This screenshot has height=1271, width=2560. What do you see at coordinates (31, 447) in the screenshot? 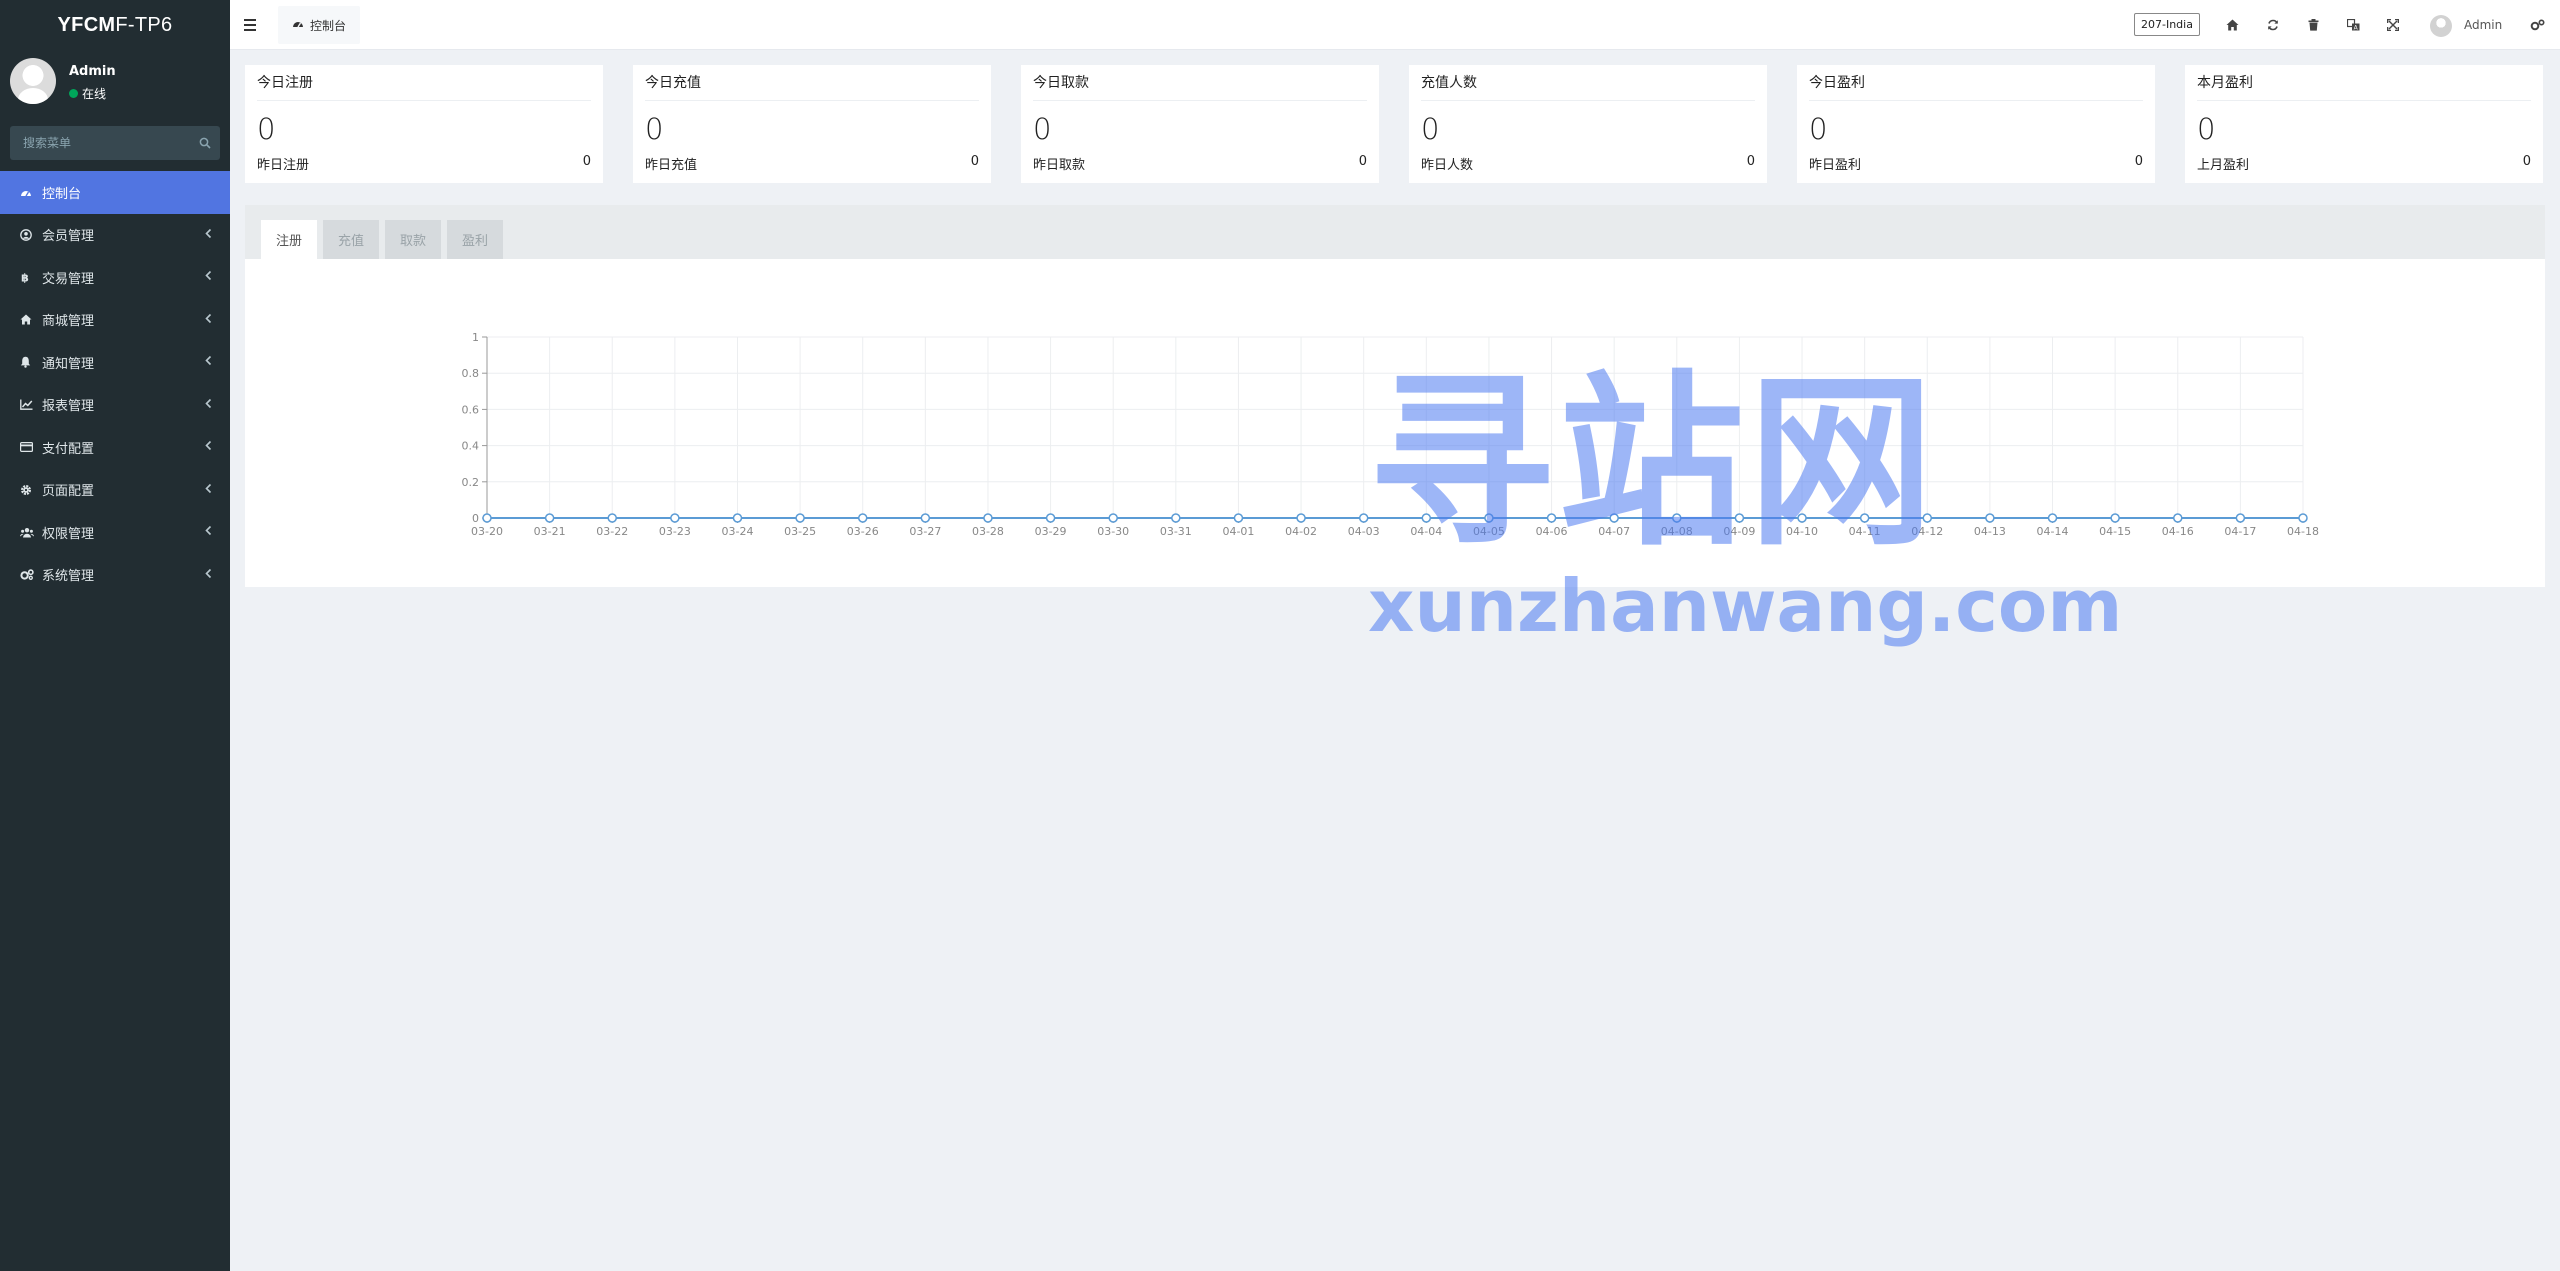
I see `credit-card-icon` at bounding box center [31, 447].